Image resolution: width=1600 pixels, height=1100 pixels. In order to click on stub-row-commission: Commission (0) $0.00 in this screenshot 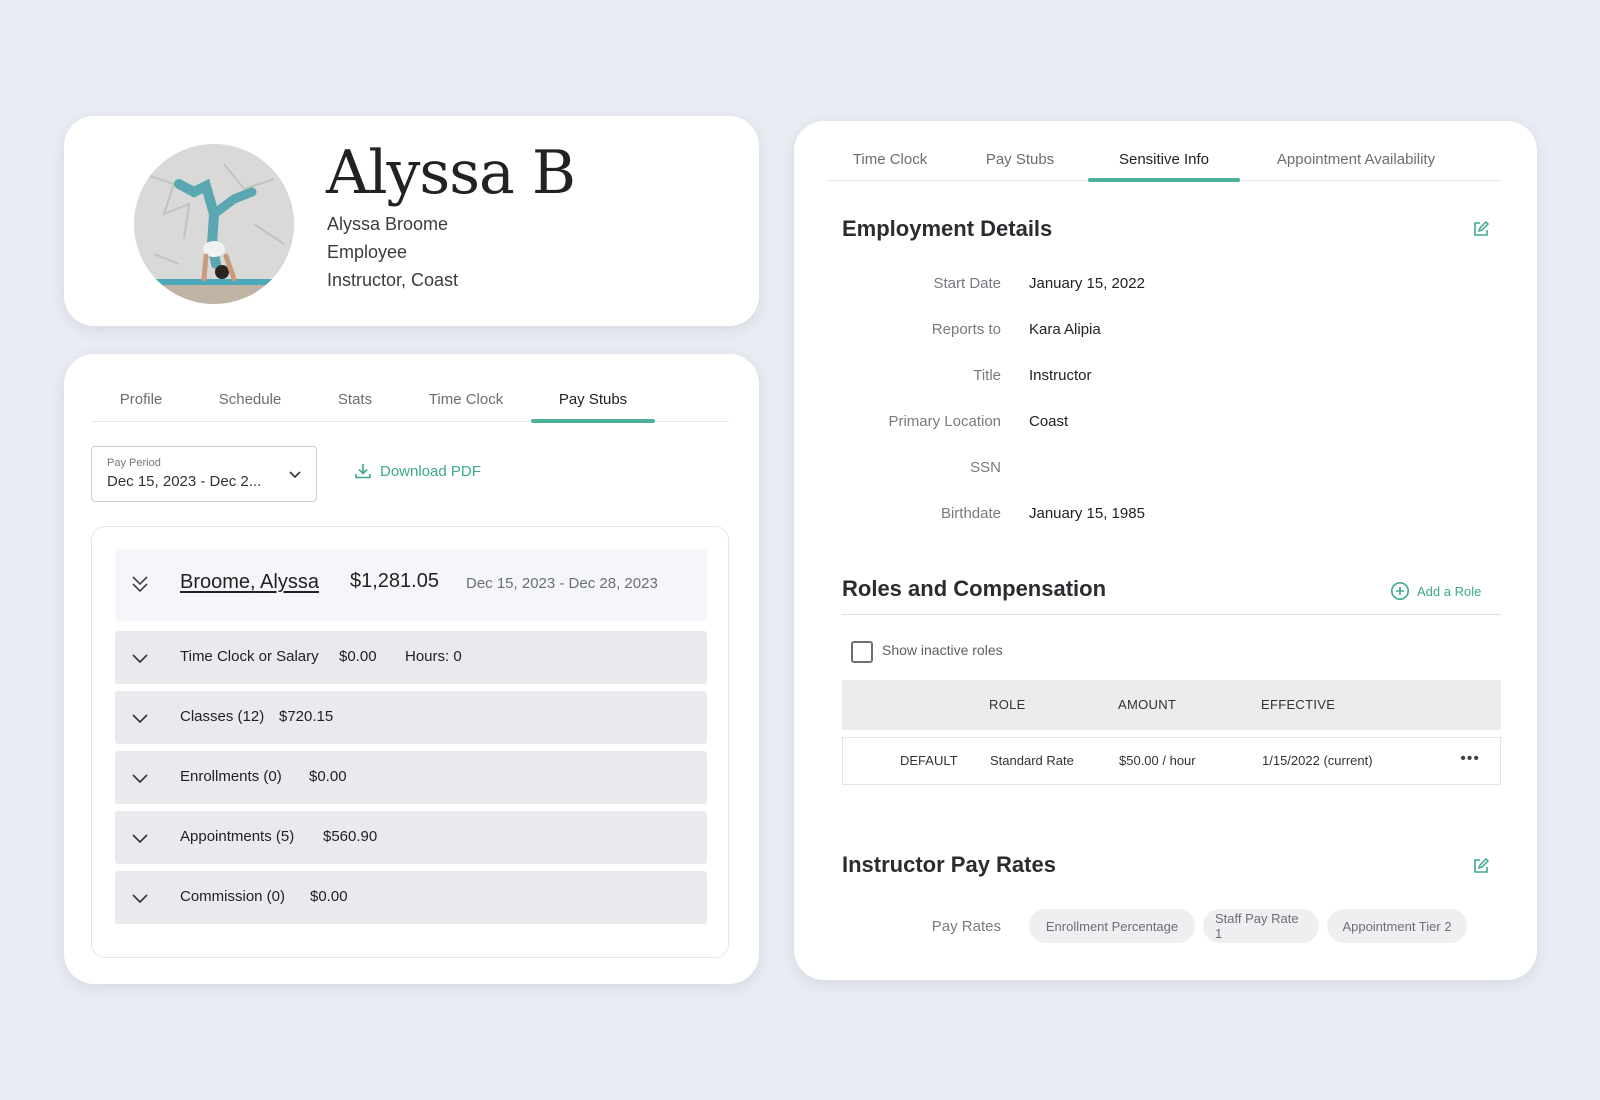, I will do `click(411, 897)`.